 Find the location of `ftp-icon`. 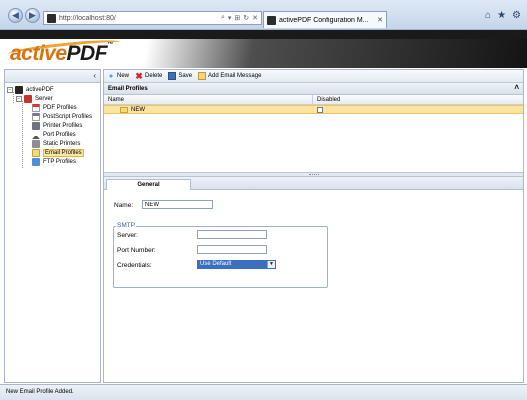

ftp-icon is located at coordinates (36, 161).